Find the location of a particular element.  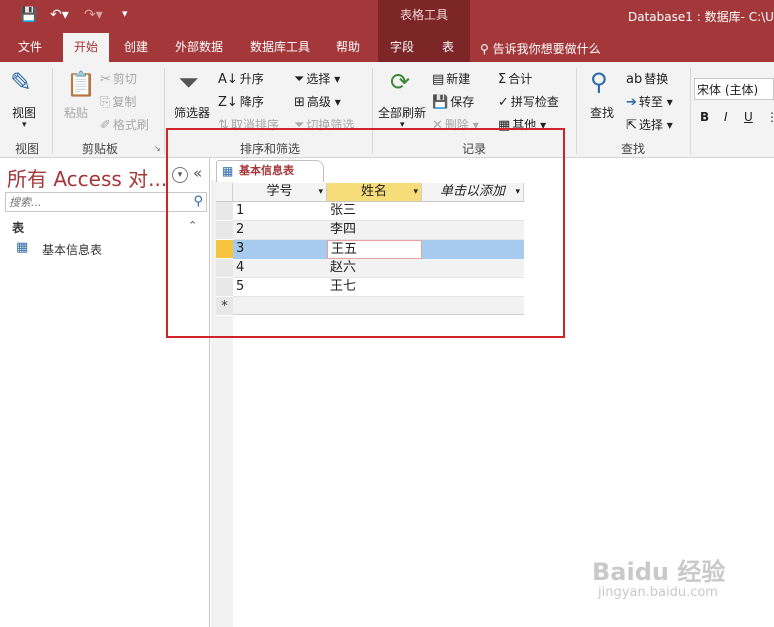

cell-student-id: 2 is located at coordinates (280, 230).